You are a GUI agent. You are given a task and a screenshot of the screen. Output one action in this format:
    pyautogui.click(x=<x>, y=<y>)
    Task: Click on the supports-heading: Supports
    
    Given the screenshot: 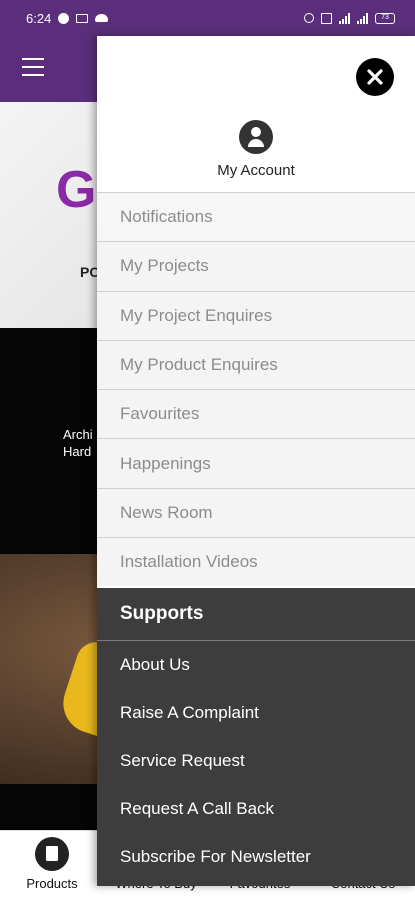 What is the action you would take?
    pyautogui.click(x=256, y=614)
    